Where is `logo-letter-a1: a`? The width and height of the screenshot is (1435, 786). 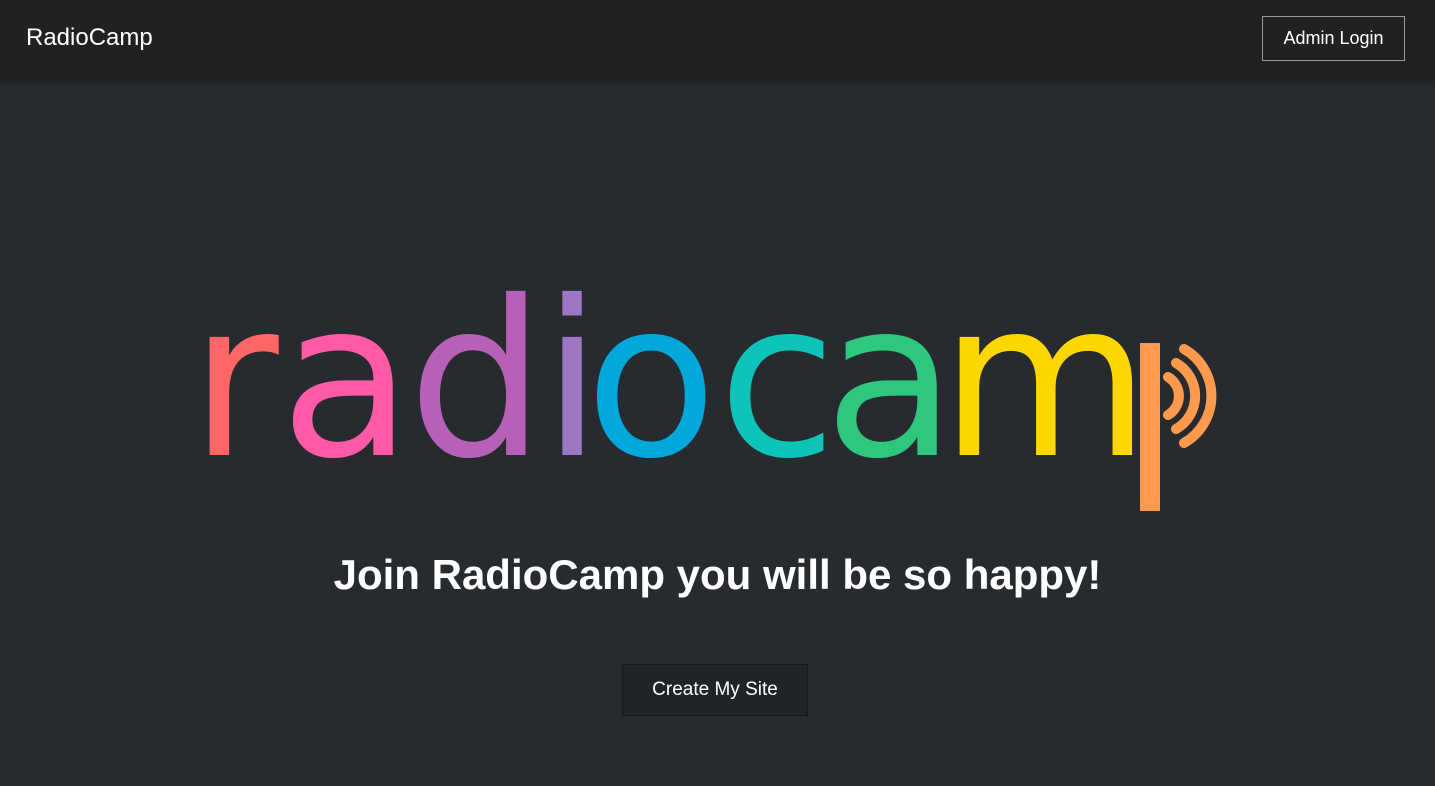
logo-letter-a1: a is located at coordinates (346, 390).